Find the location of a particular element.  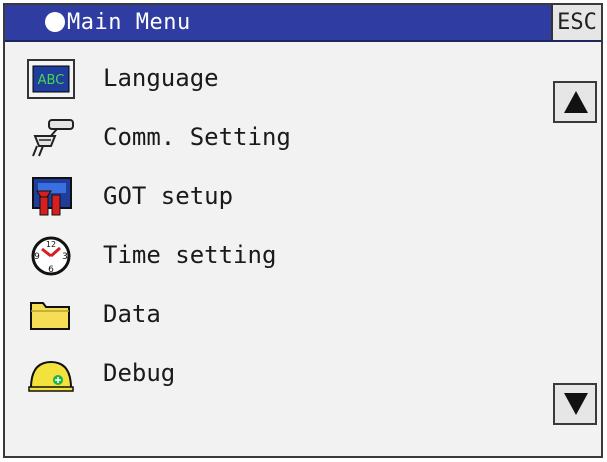

menu-label-language: Language is located at coordinates (161, 78).